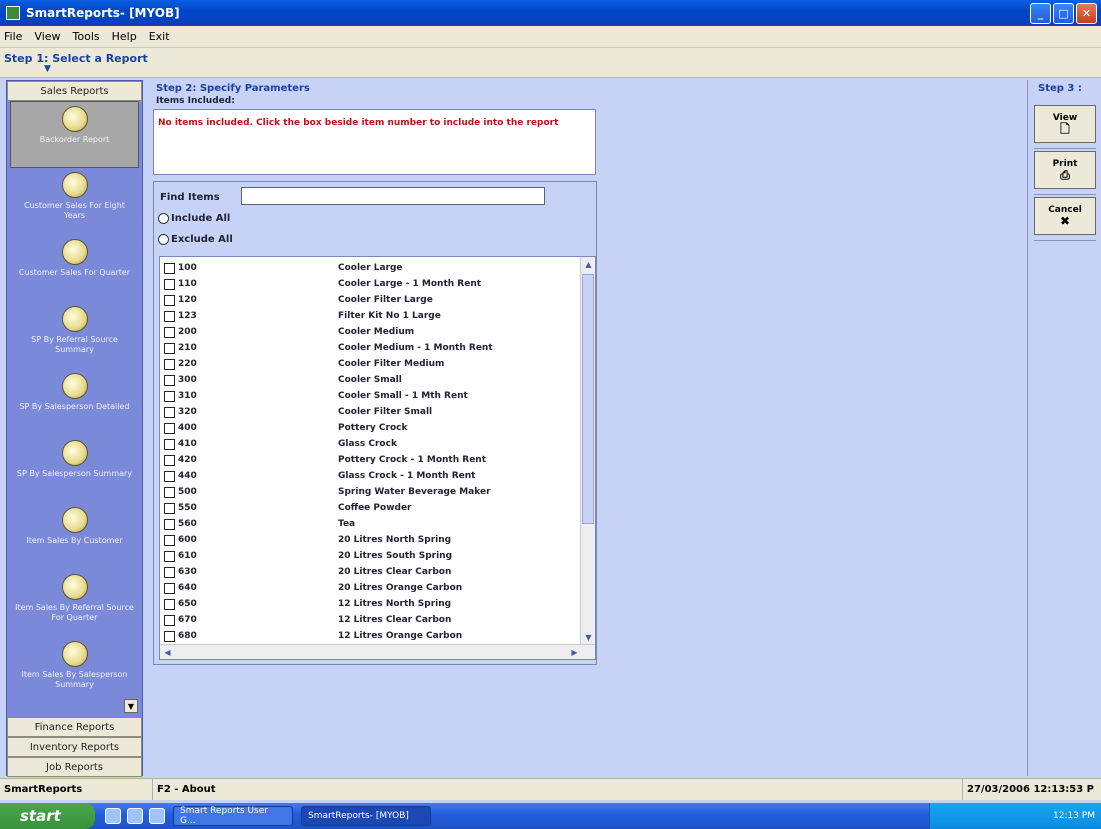 Image resolution: width=1101 pixels, height=829 pixels. Describe the element at coordinates (74, 536) in the screenshot. I see `report-item: Item Sales By Customer` at that location.